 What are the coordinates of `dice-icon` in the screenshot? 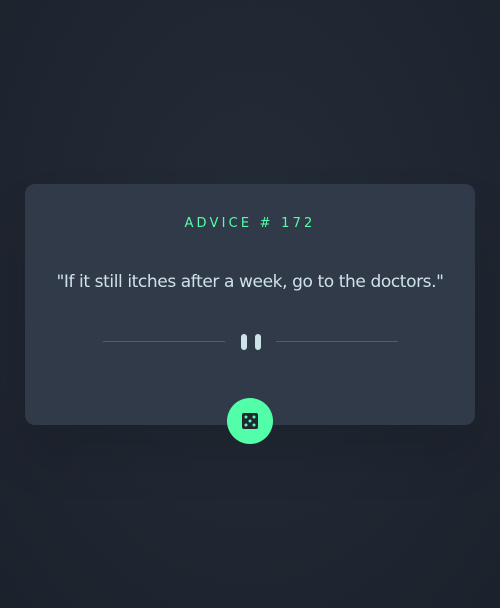 It's located at (250, 421).